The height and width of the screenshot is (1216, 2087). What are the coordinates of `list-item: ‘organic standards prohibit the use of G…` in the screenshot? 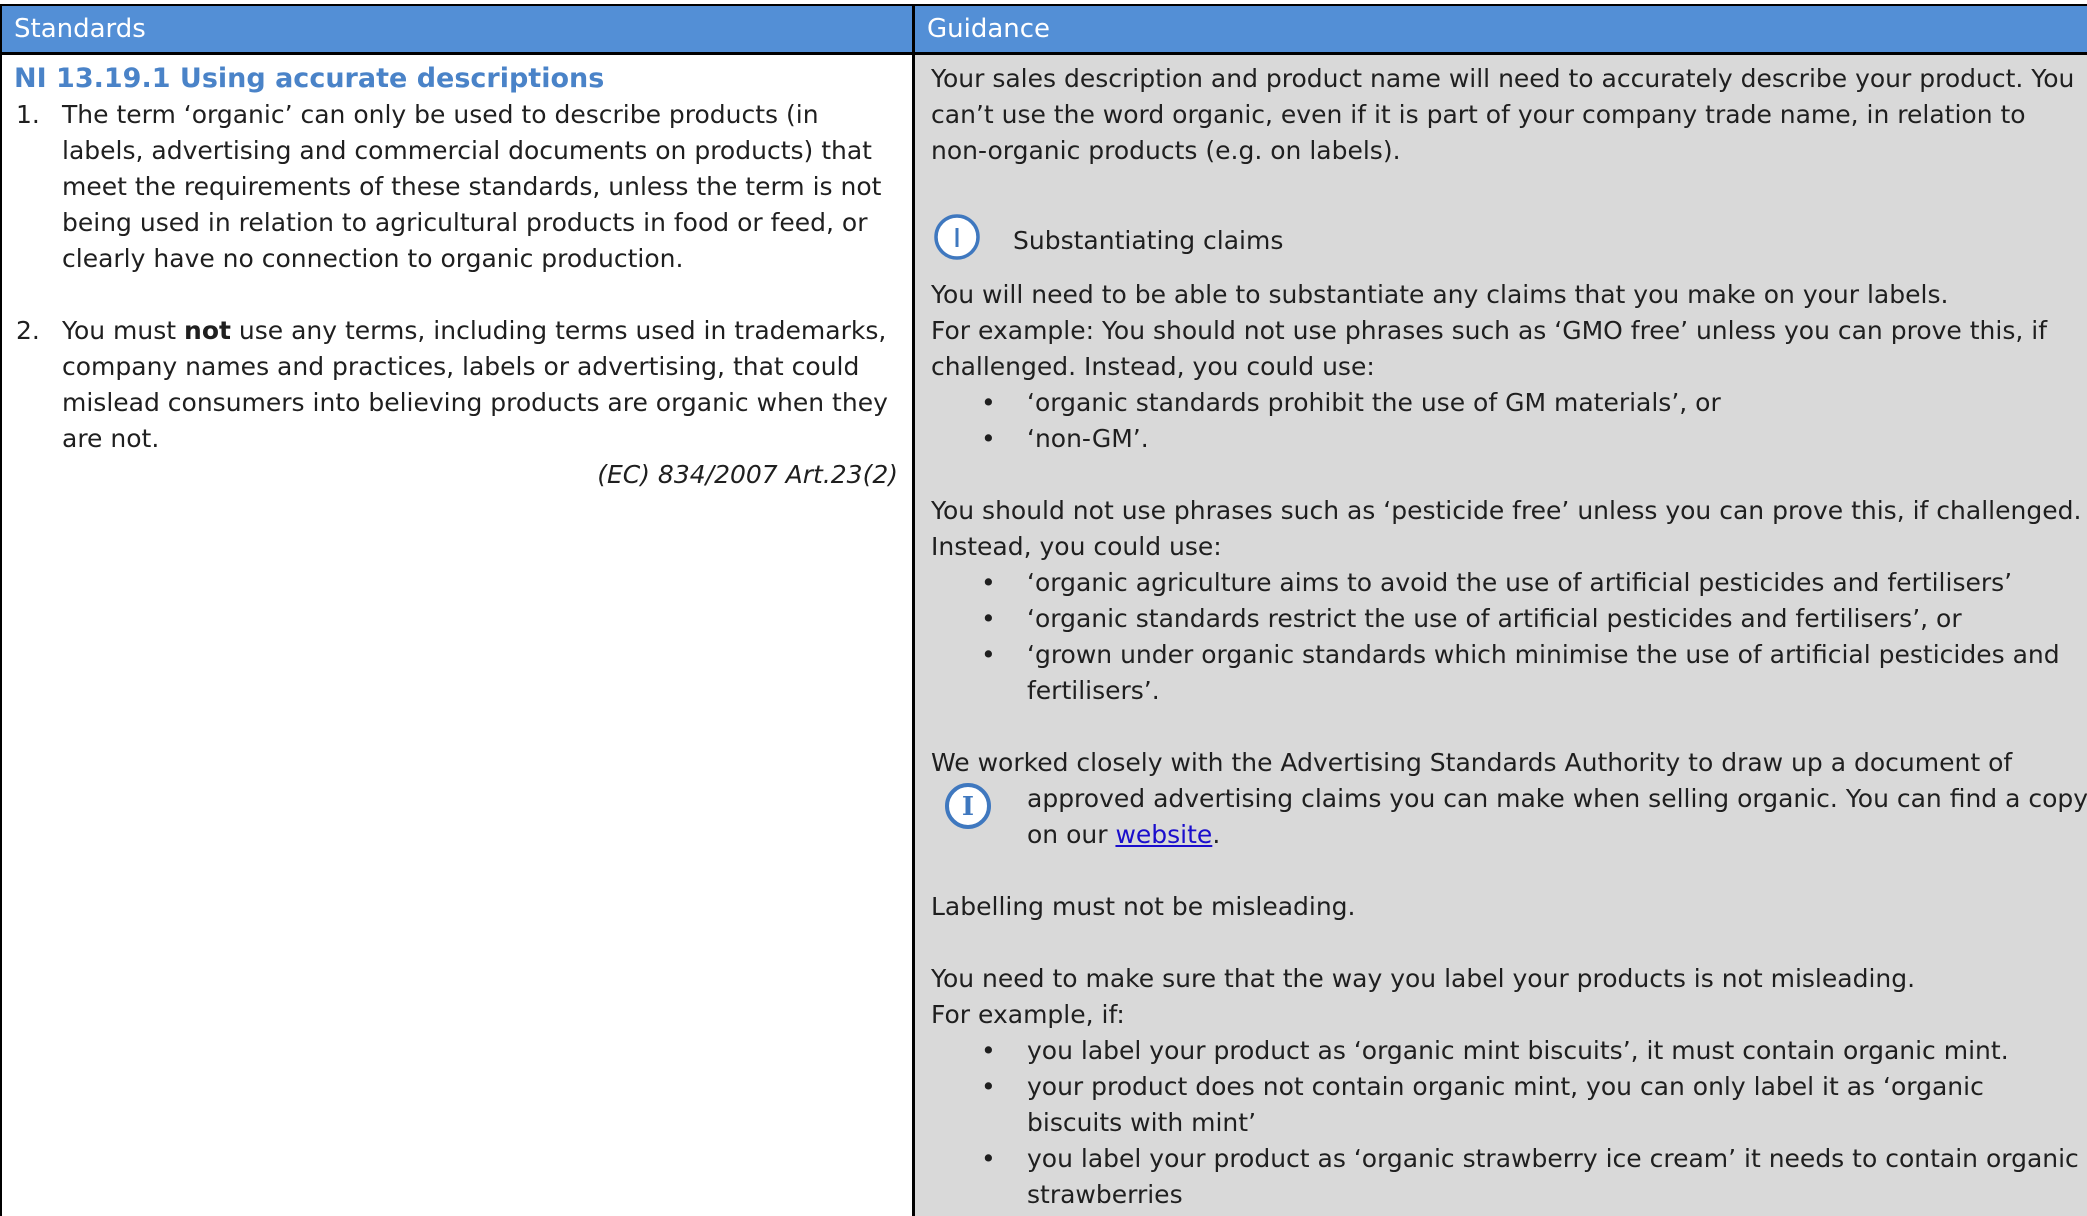 It's located at (1509, 403).